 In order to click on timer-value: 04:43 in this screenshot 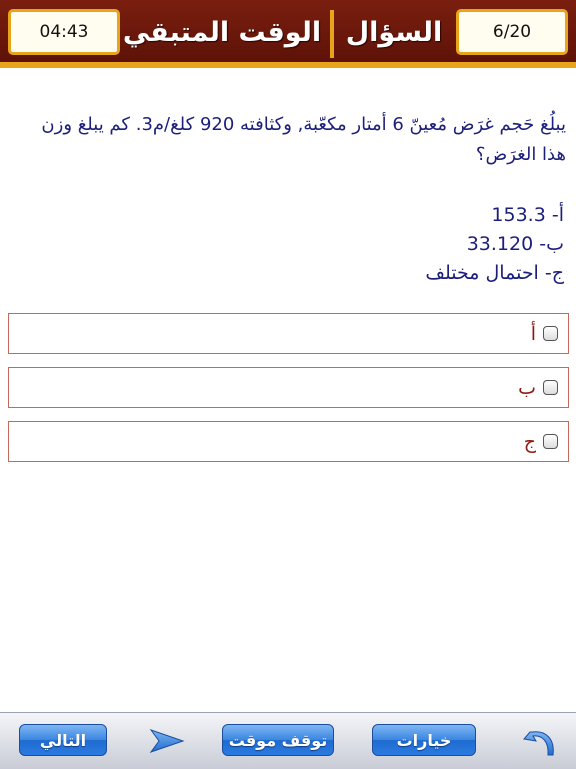, I will do `click(64, 32)`.